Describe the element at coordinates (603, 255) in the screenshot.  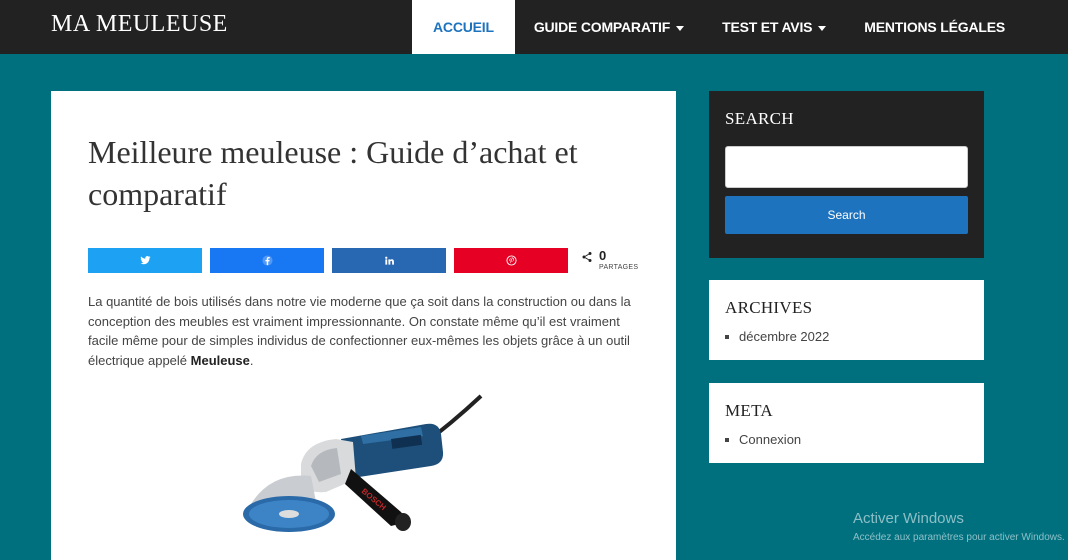
I see `share-count-value: 0` at that location.